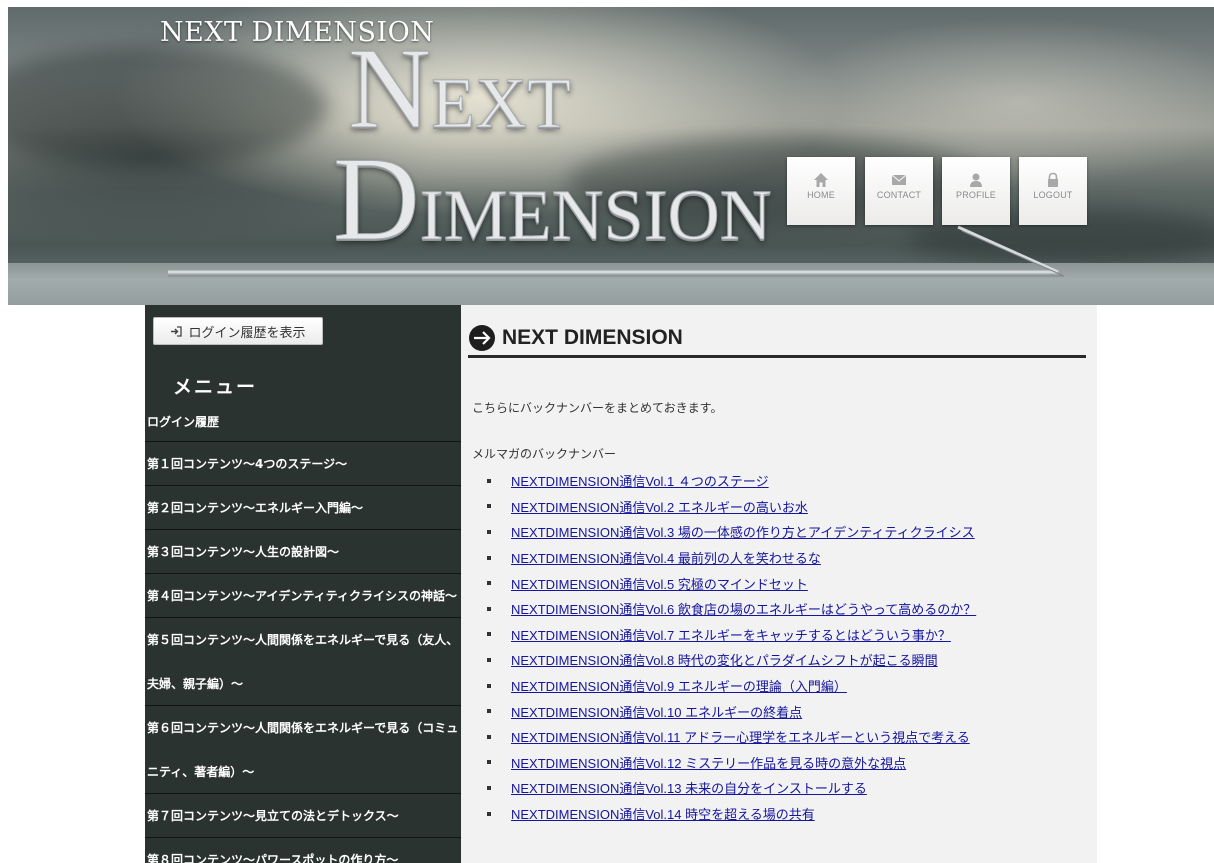 This screenshot has width=1214, height=863. What do you see at coordinates (303, 728) in the screenshot?
I see `menu-item-content-6-line1: 第６回コンテンツ〜人間関係をエネルギーで見る（コミュ` at bounding box center [303, 728].